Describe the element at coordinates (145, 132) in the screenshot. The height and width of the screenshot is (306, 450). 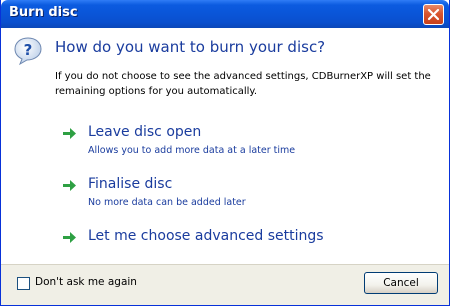
I see `option-title: Leave disc open` at that location.